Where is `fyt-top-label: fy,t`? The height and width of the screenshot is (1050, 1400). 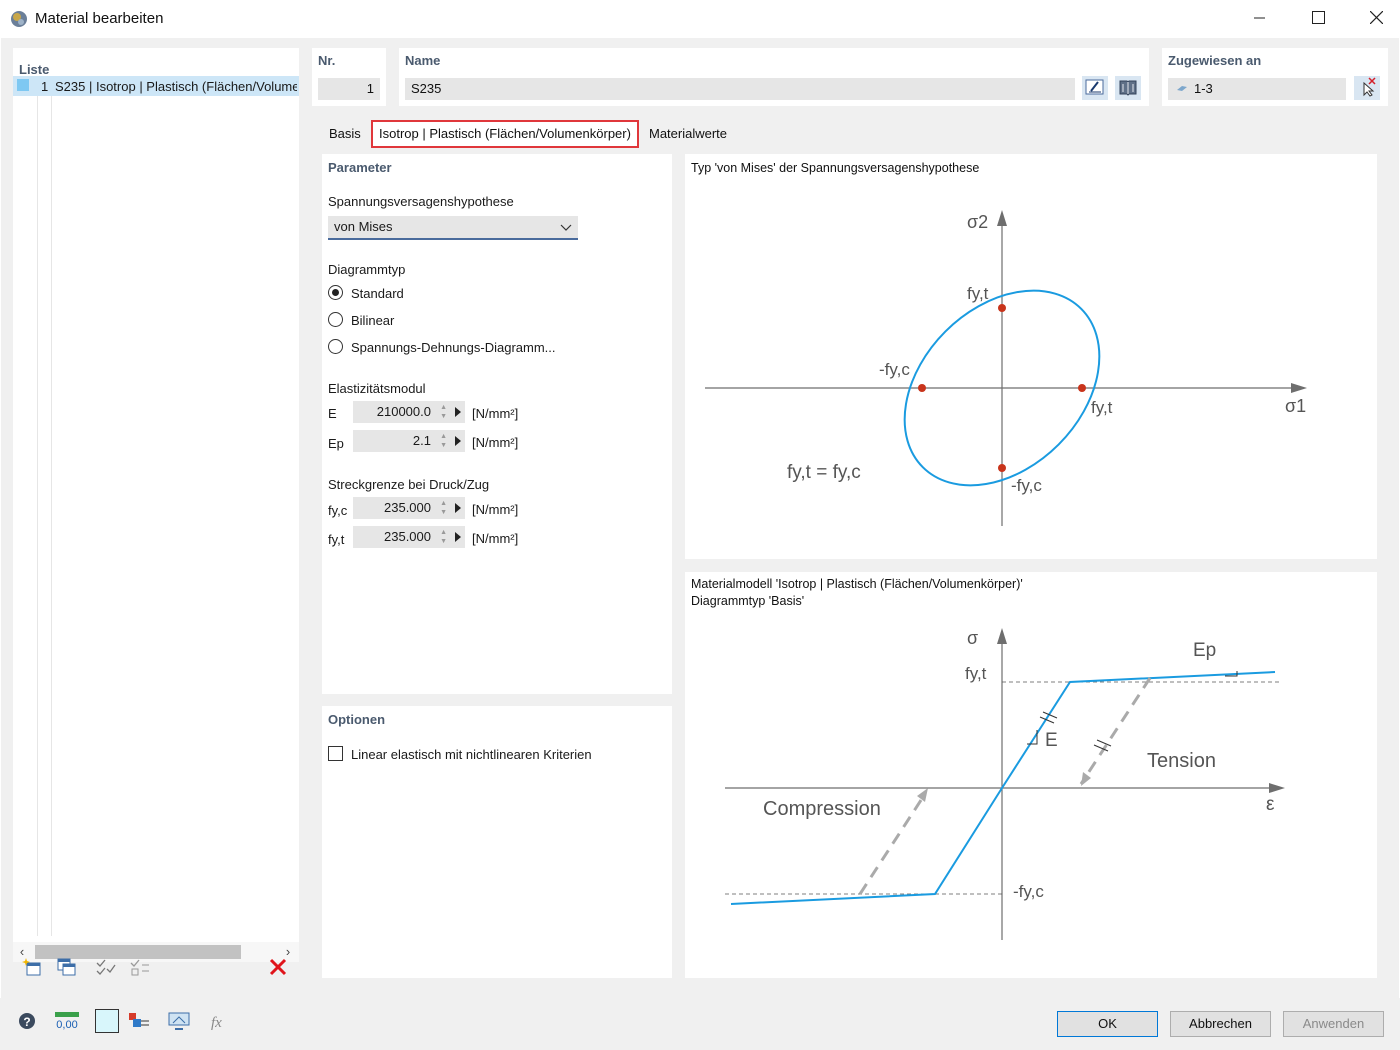 fyt-top-label: fy,t is located at coordinates (978, 293).